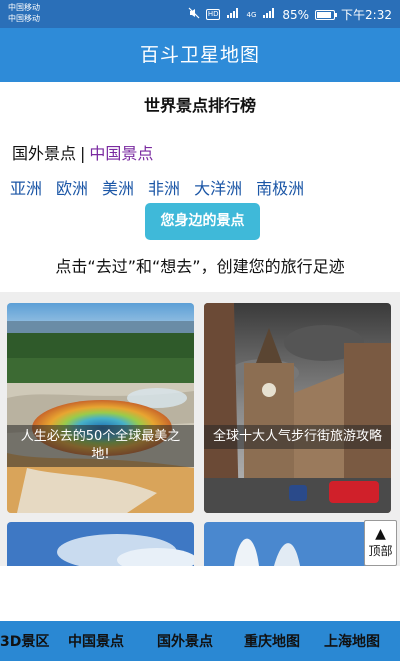  Describe the element at coordinates (218, 187) in the screenshot. I see `continent-oceania: 大洋洲` at that location.